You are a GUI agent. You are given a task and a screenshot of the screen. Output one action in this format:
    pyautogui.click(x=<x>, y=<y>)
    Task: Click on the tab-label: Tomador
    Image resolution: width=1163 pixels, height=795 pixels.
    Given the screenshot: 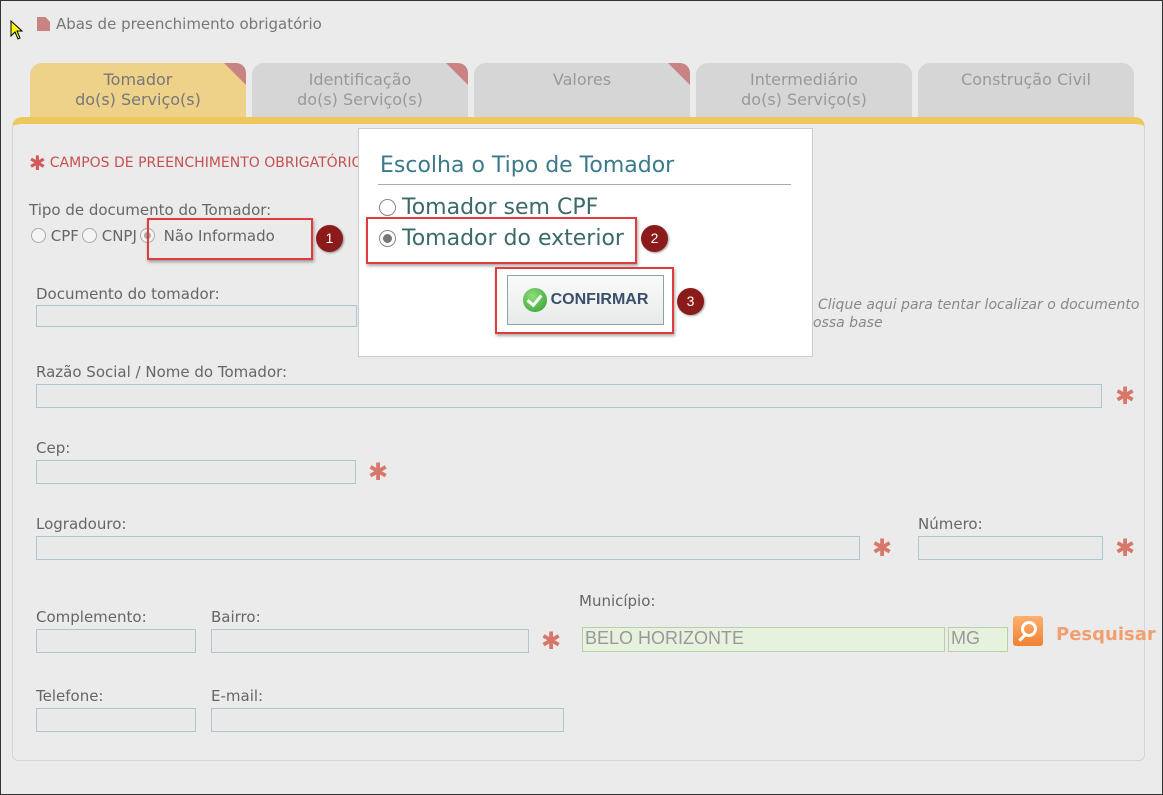 What is the action you would take?
    pyautogui.click(x=138, y=79)
    